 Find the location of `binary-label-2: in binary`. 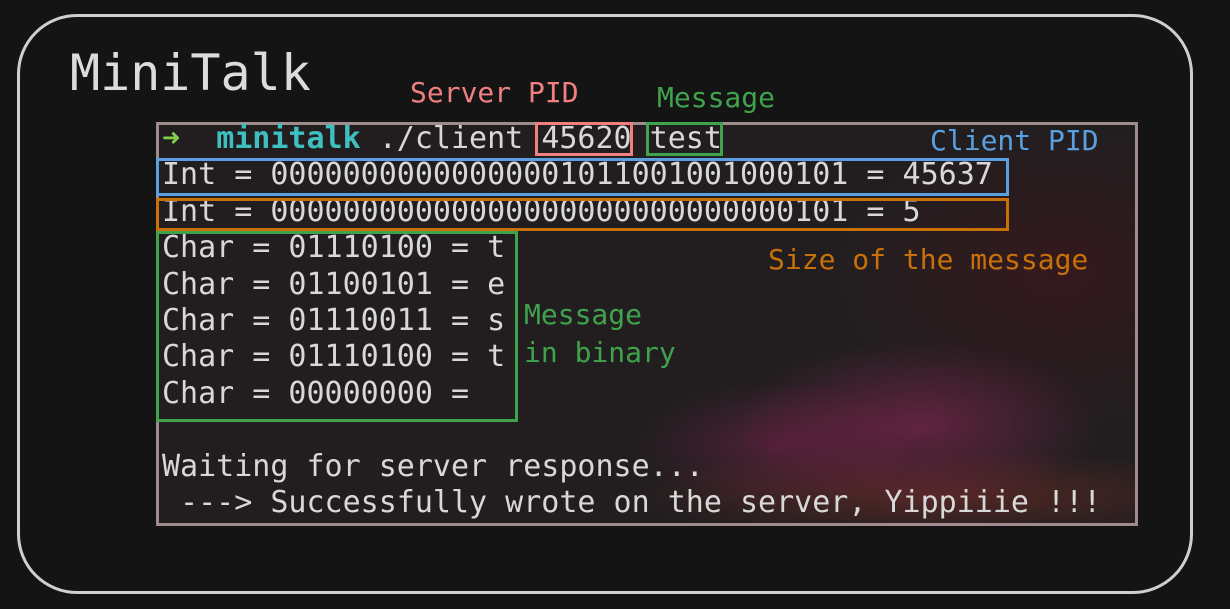

binary-label-2: in binary is located at coordinates (600, 352).